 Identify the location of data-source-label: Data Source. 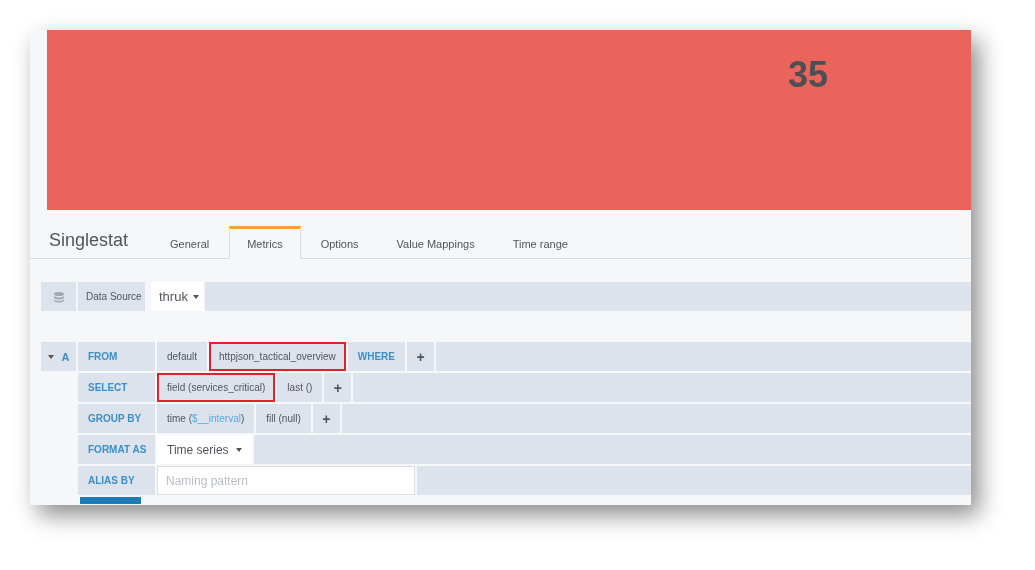
(111, 296).